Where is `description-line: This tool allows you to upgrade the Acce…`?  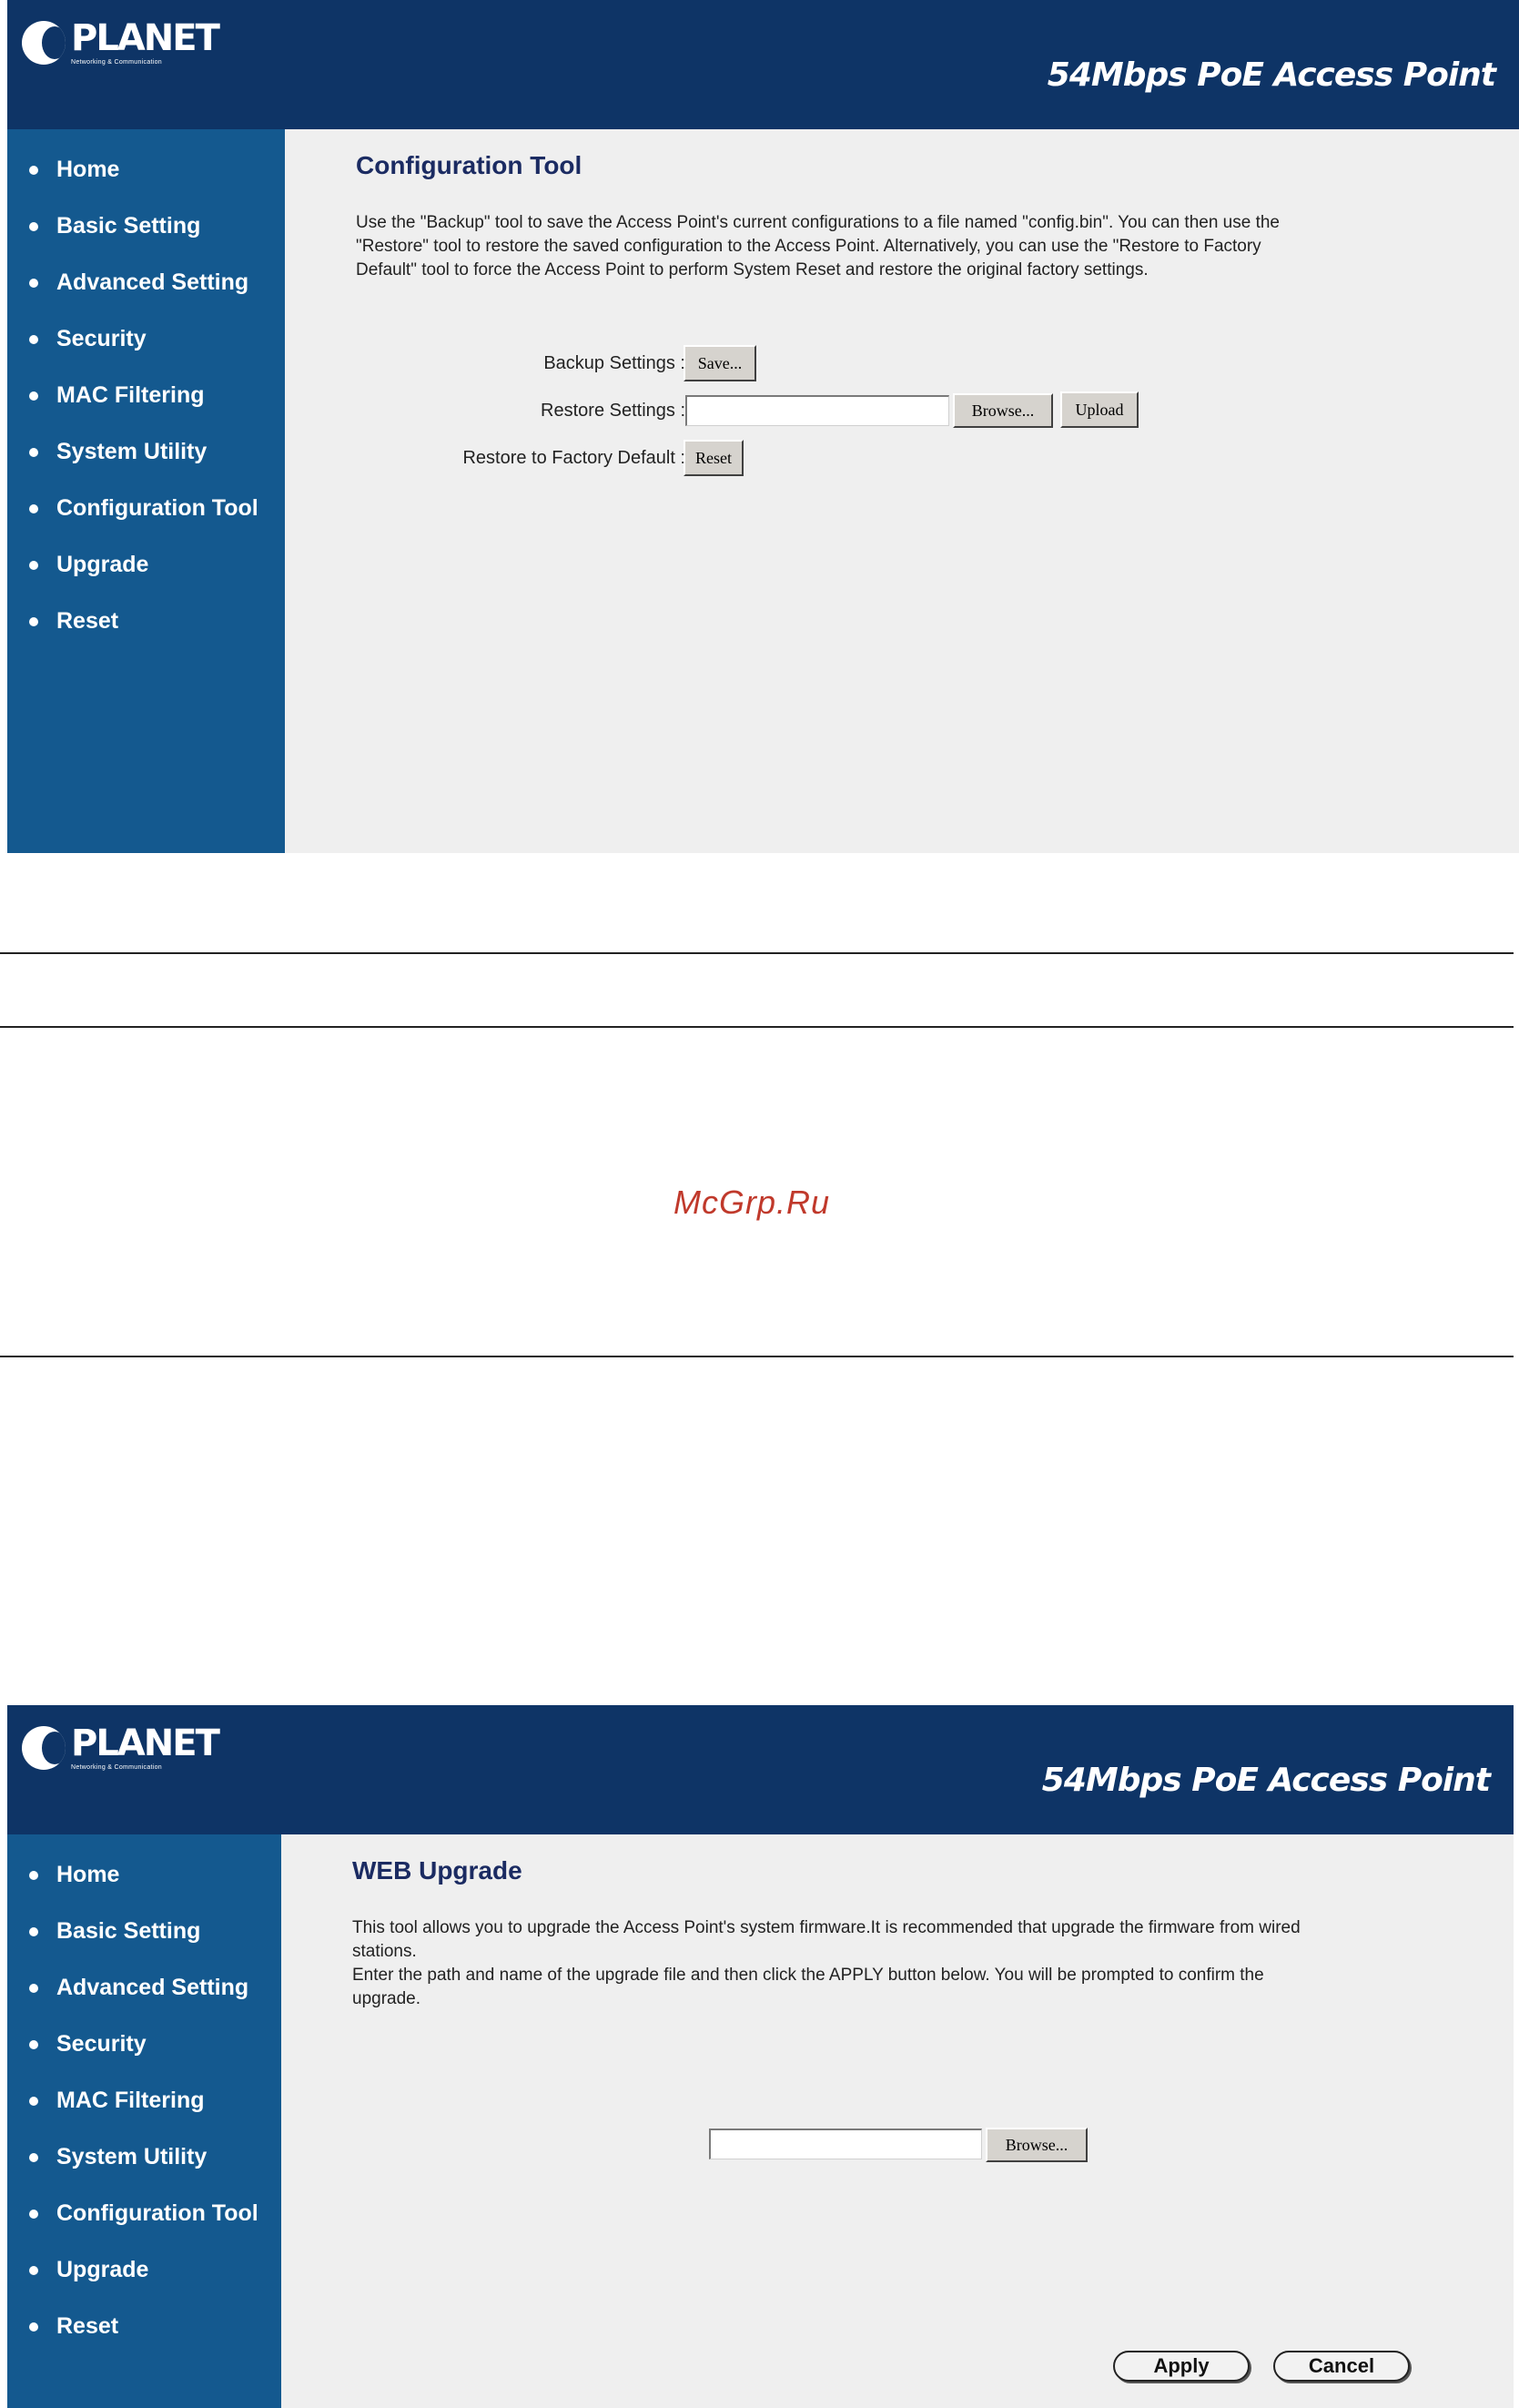 description-line: This tool allows you to upgrade the Acce… is located at coordinates (826, 1928).